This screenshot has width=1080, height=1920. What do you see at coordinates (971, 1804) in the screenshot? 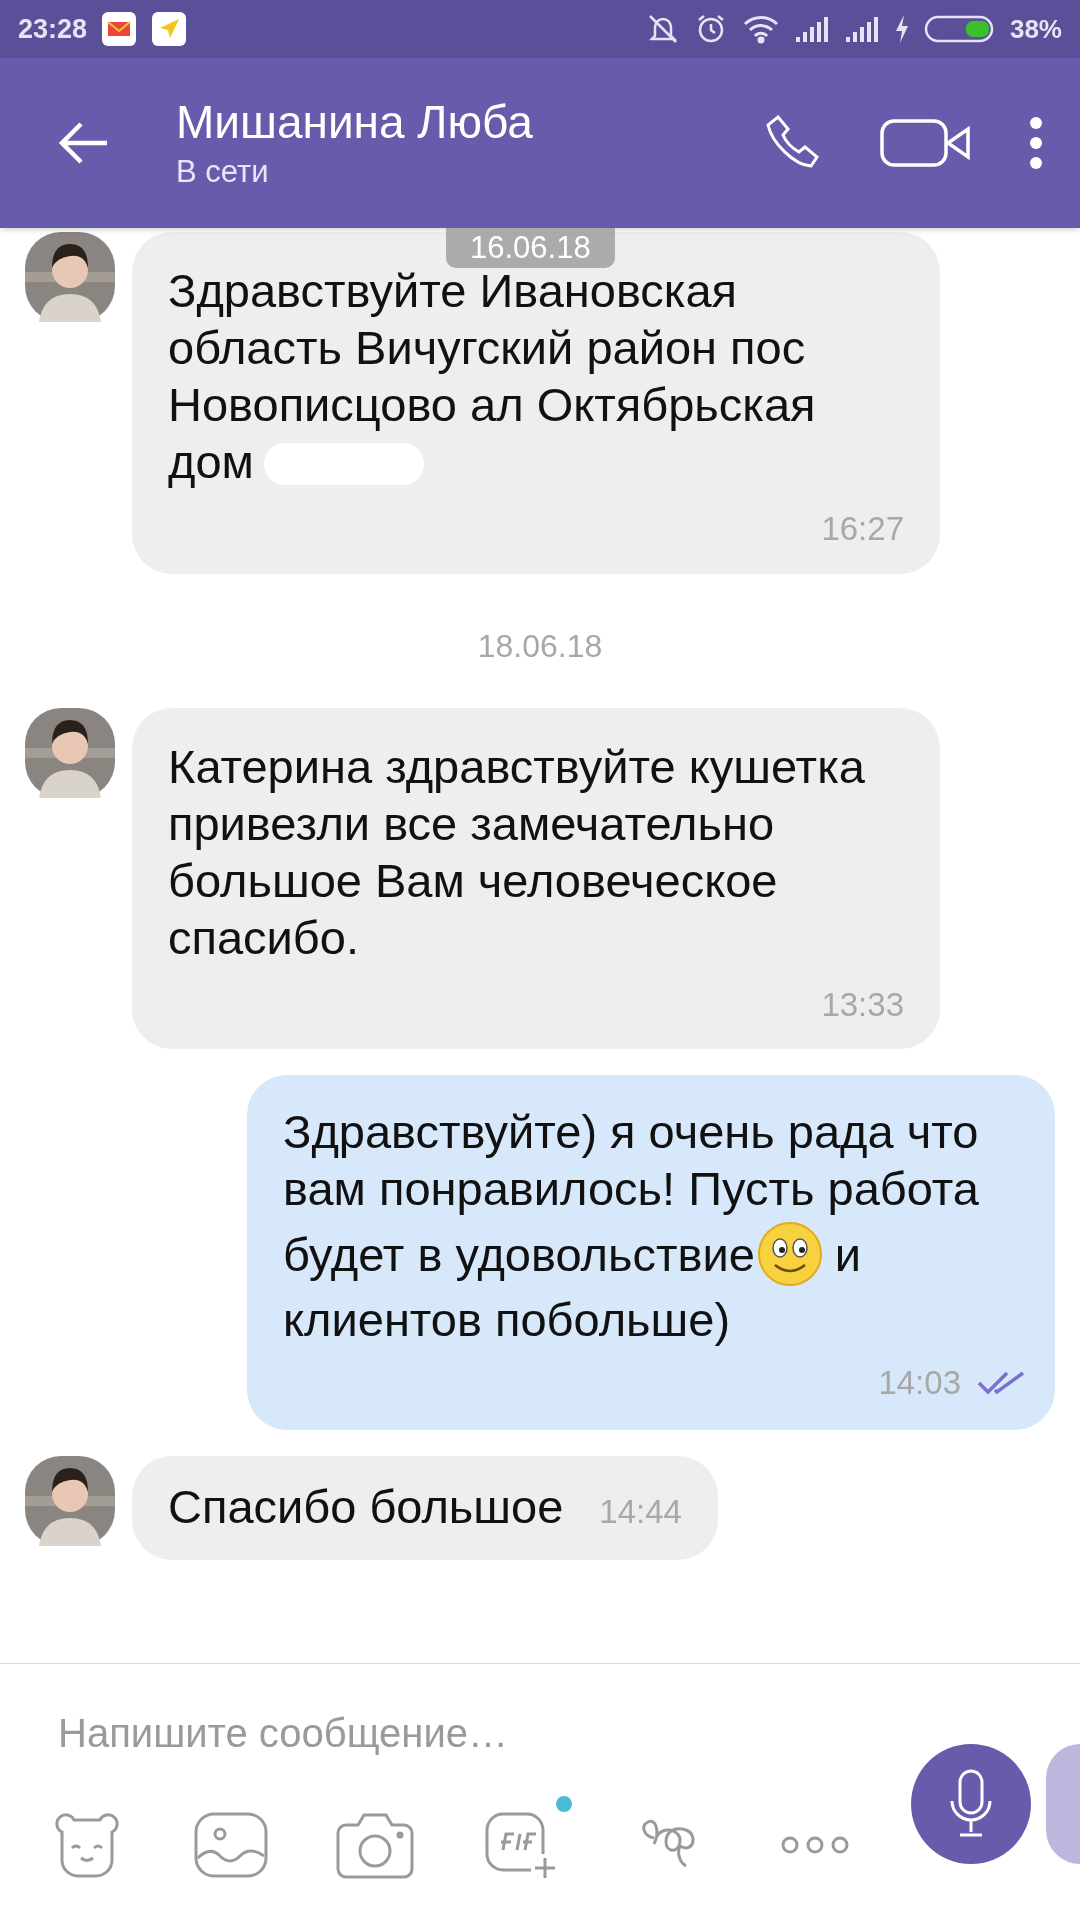
I see `microphone-icon` at bounding box center [971, 1804].